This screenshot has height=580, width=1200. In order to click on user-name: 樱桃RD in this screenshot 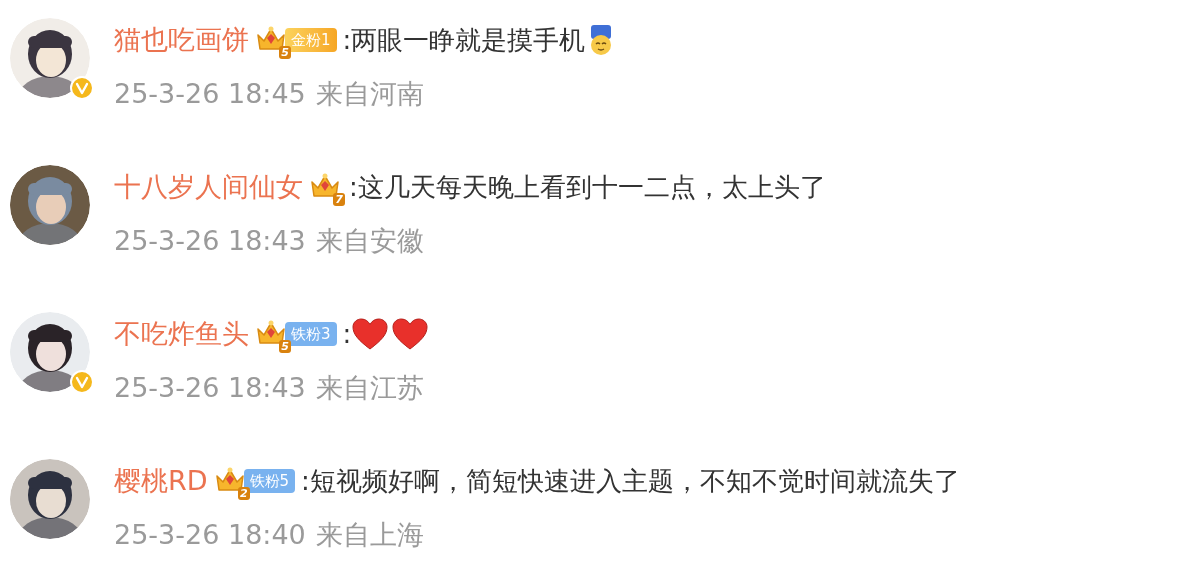, I will do `click(161, 481)`.